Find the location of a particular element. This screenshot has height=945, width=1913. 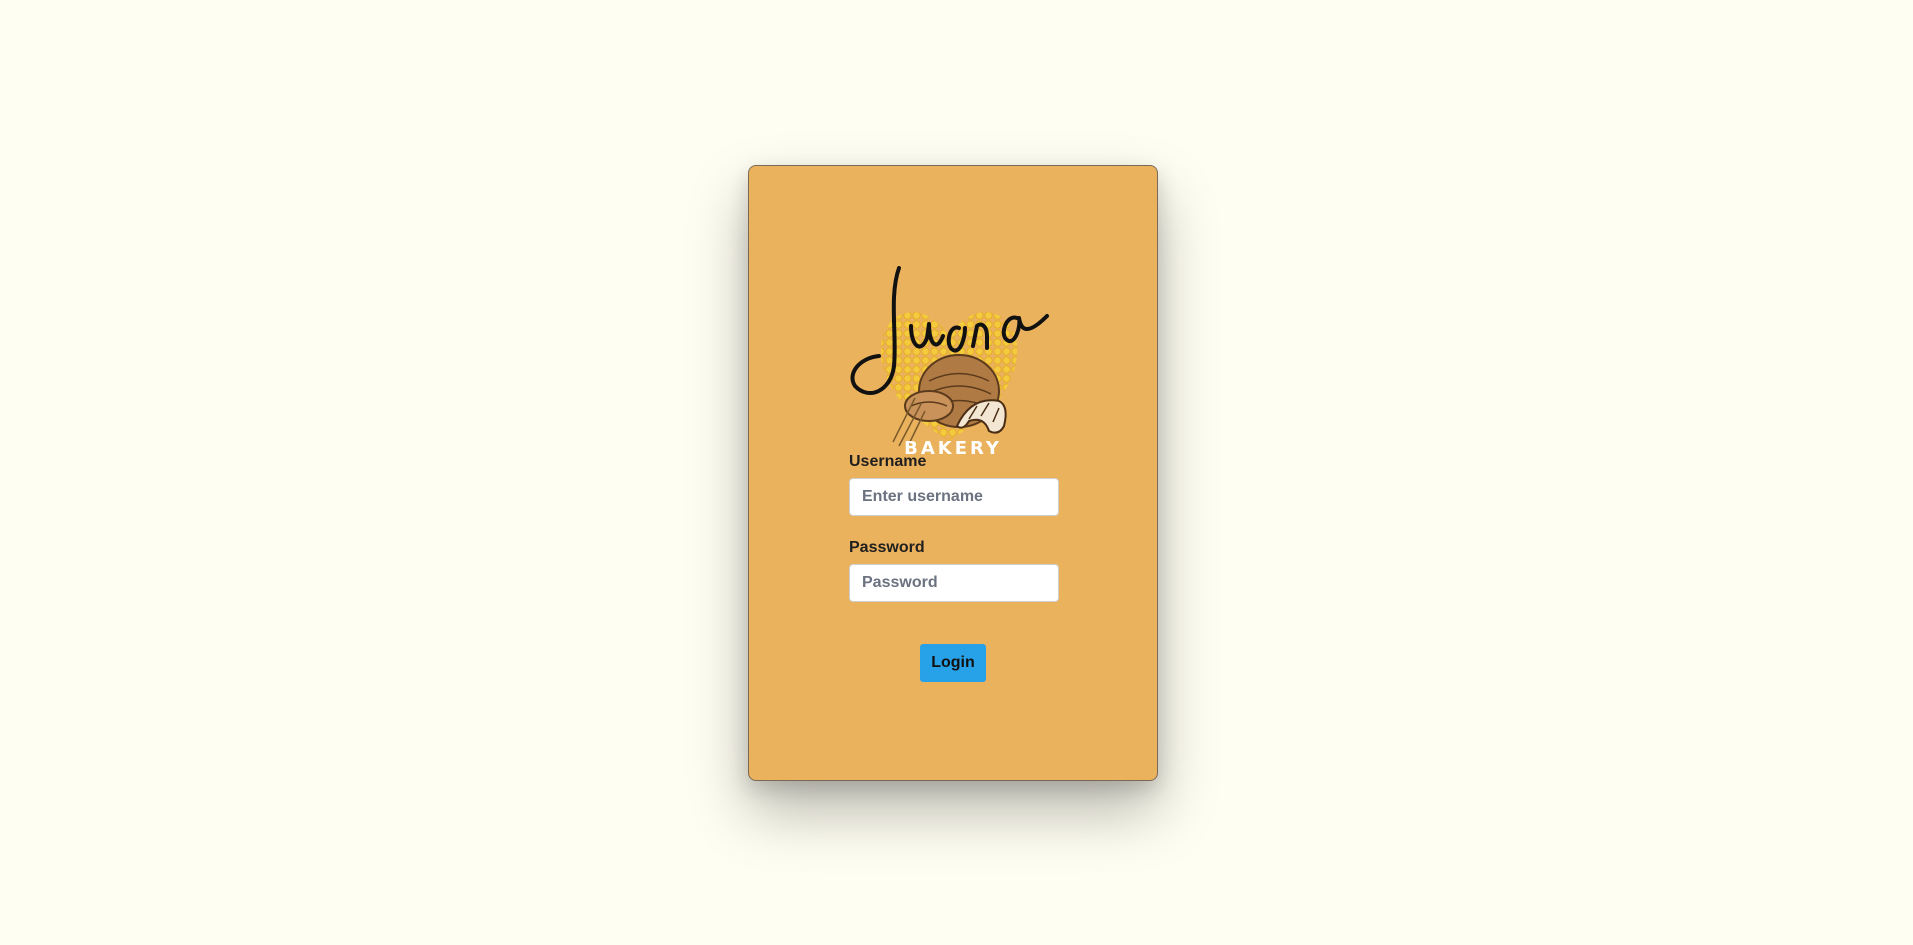

password-input is located at coordinates (954, 583).